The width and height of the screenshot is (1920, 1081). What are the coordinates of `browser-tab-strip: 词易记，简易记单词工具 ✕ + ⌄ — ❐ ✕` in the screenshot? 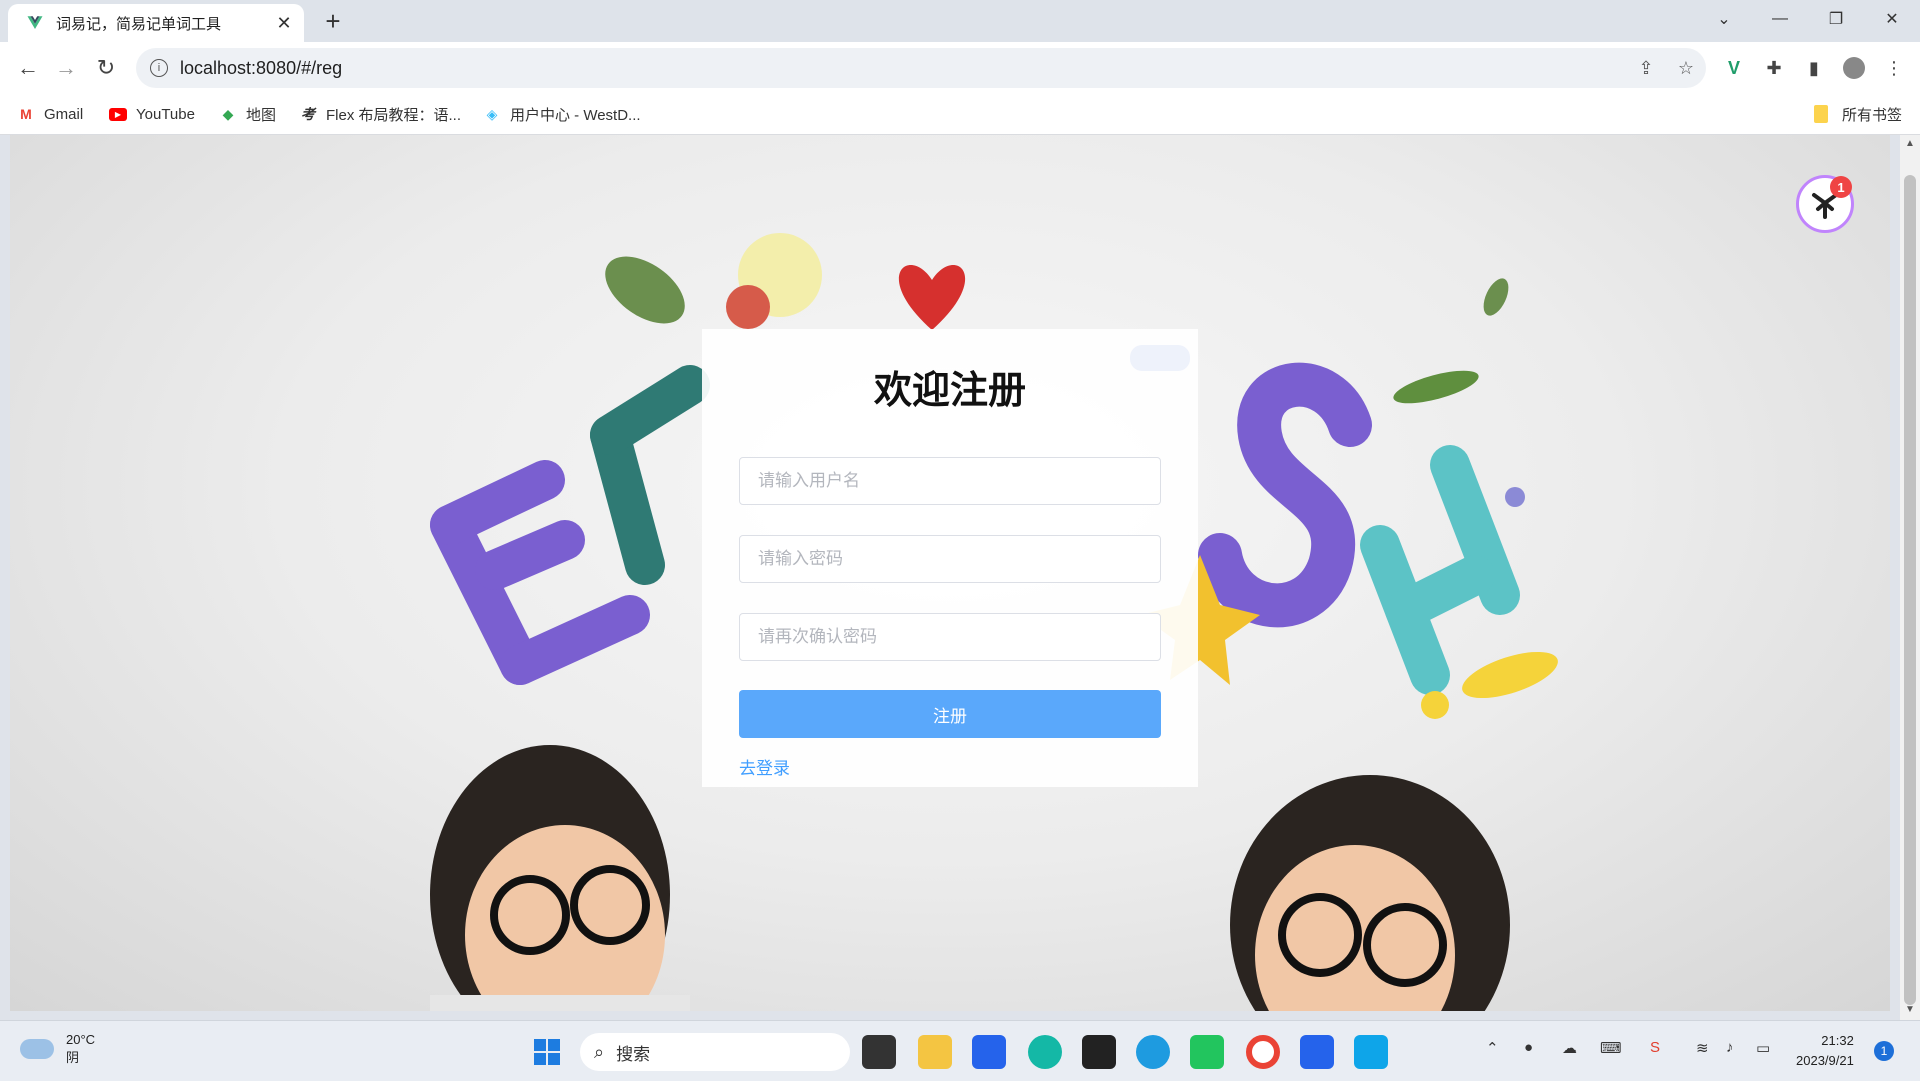 It's located at (960, 21).